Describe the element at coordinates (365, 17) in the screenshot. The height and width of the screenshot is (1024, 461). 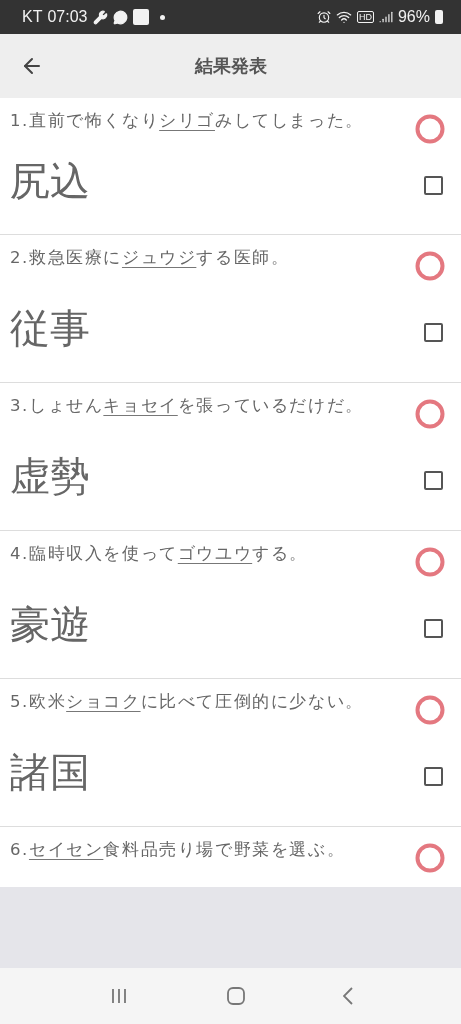
I see `hd-label: HD` at that location.